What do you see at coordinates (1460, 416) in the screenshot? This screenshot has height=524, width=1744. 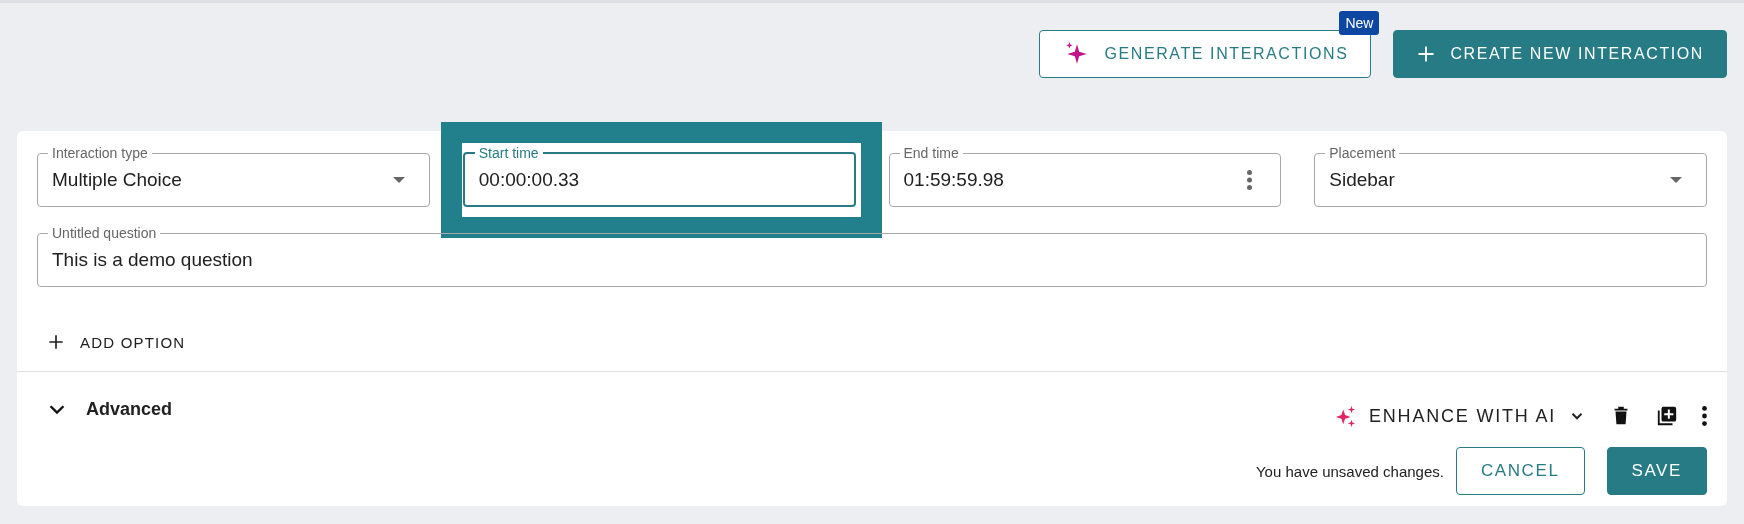 I see `enhance-button: ENHANCE WITH AI` at bounding box center [1460, 416].